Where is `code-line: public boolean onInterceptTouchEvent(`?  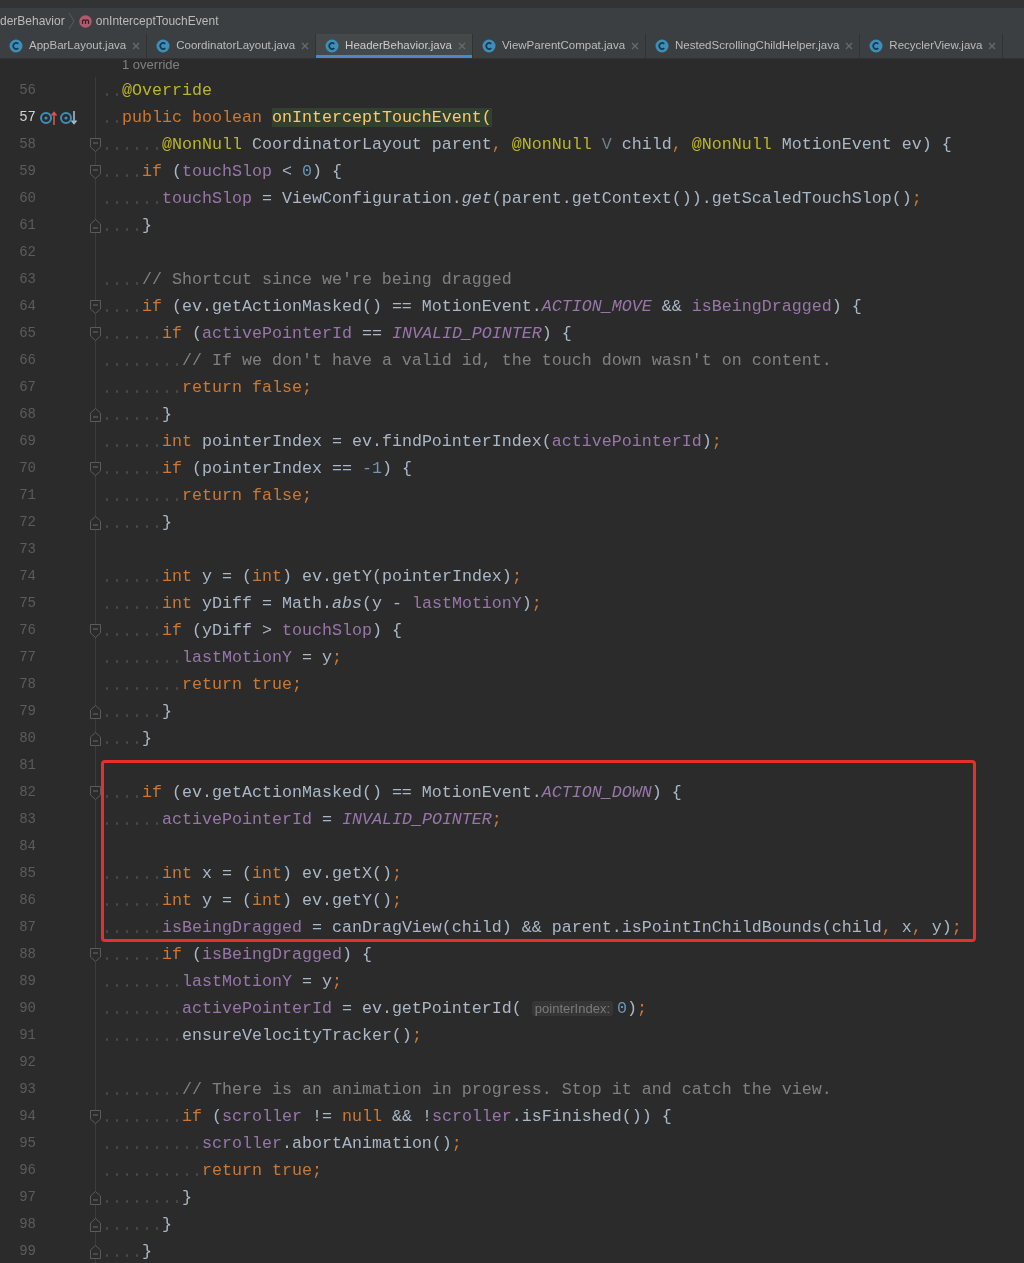
code-line: public boolean onInterceptTouchEvent( is located at coordinates (297, 117).